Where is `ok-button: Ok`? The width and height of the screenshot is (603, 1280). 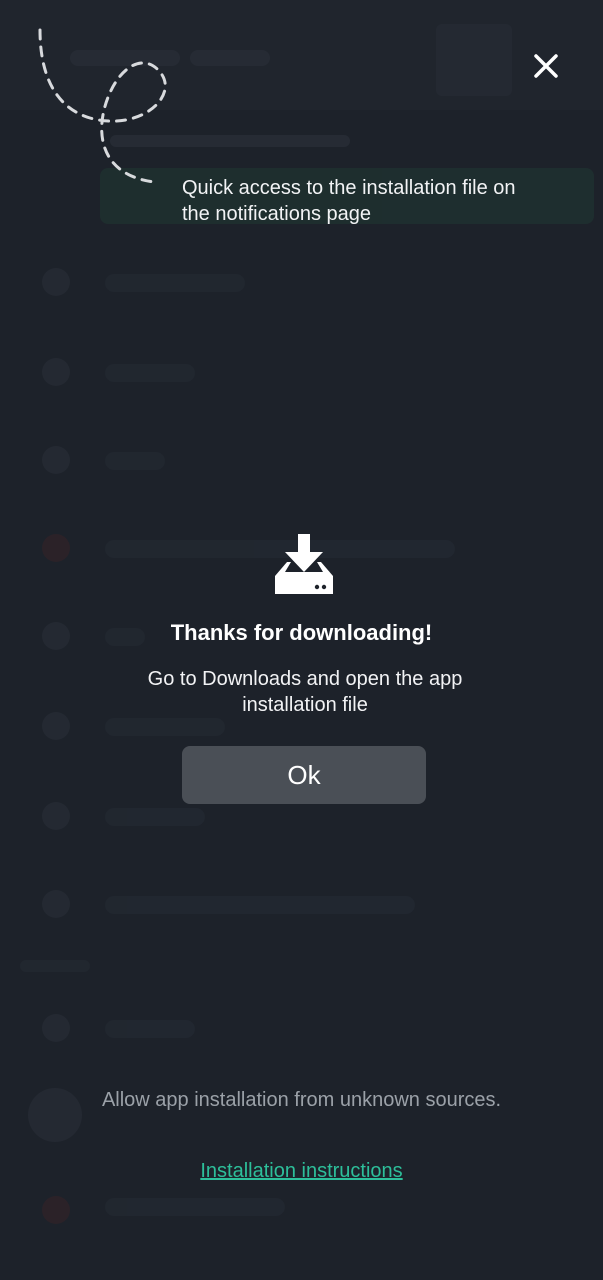
ok-button: Ok is located at coordinates (304, 775).